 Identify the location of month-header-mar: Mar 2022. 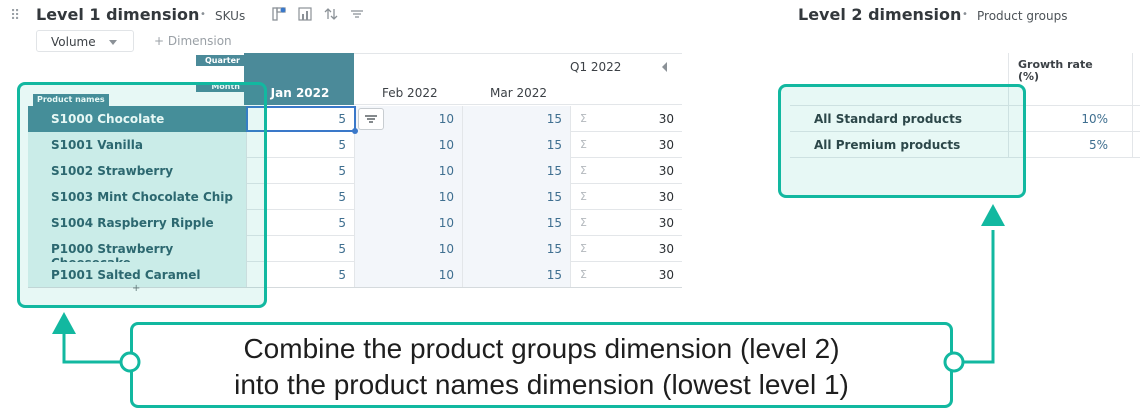
(518, 93).